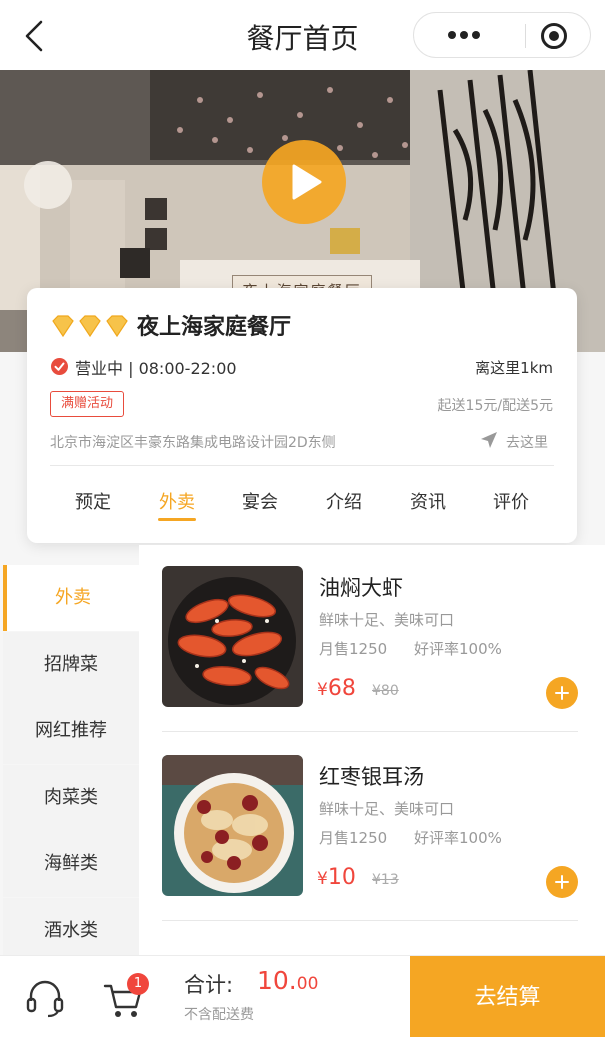 The image size is (605, 1037). I want to click on total-integer: 10., so click(277, 980).